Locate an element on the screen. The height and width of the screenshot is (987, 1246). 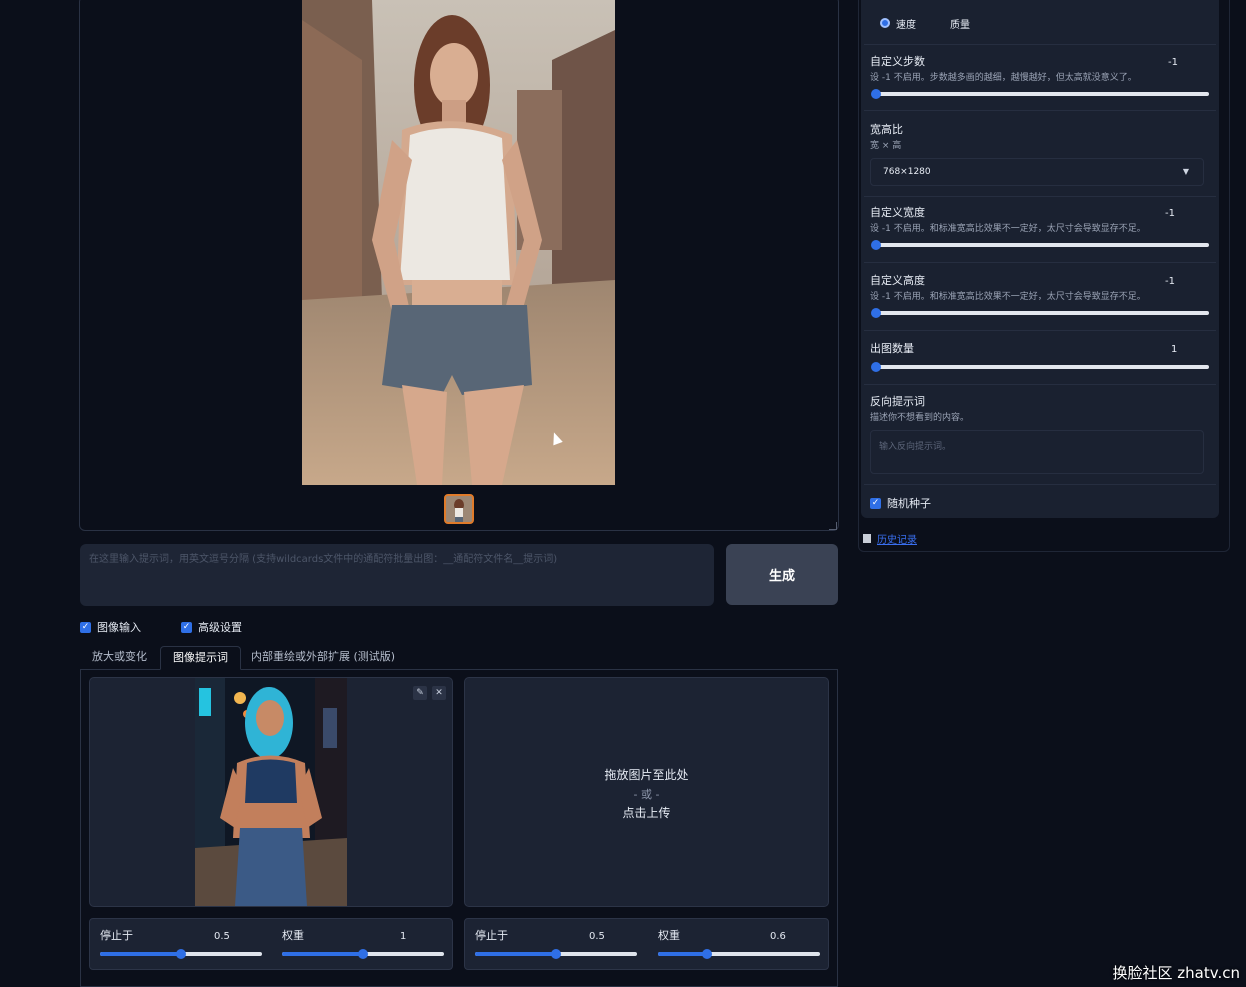
generated-image is located at coordinates (458, 242).